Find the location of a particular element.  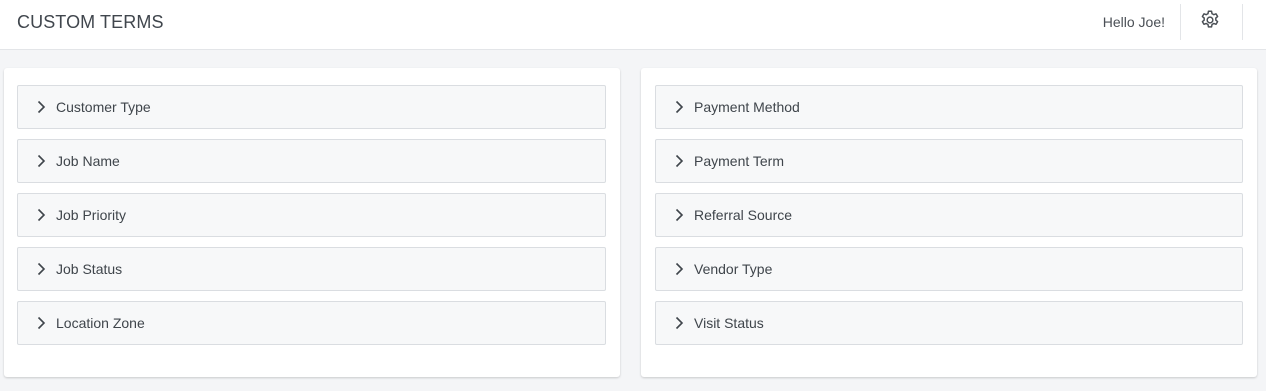

accordion-visit-status: Visit Status is located at coordinates (949, 323).